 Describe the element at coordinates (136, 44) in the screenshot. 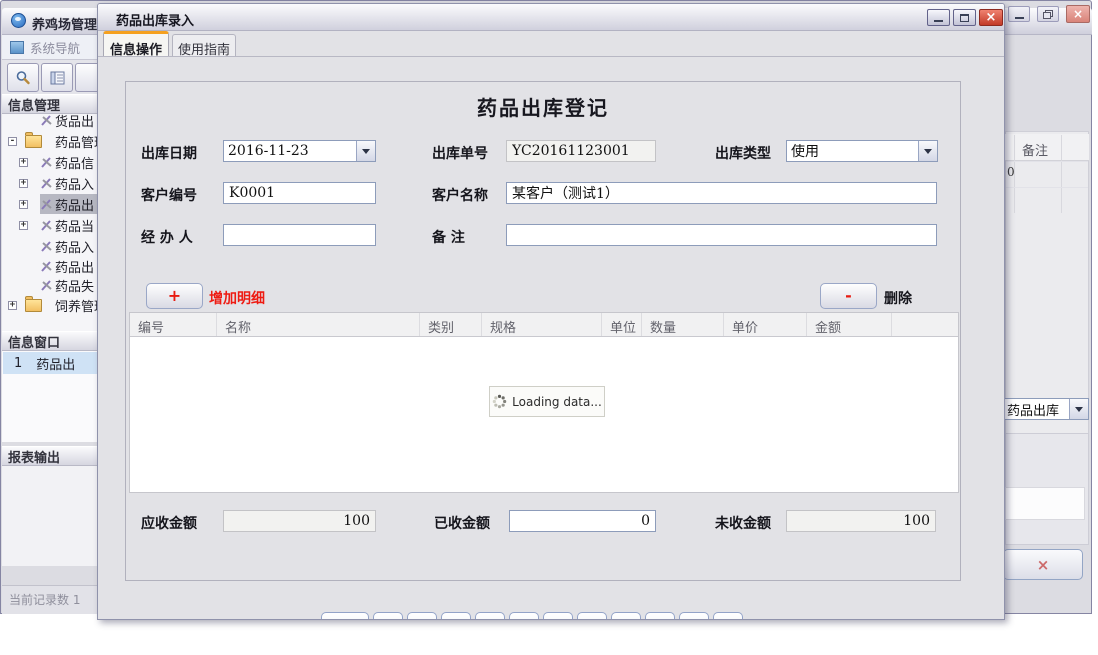

I see `tab-info-operation: 信息操作` at that location.